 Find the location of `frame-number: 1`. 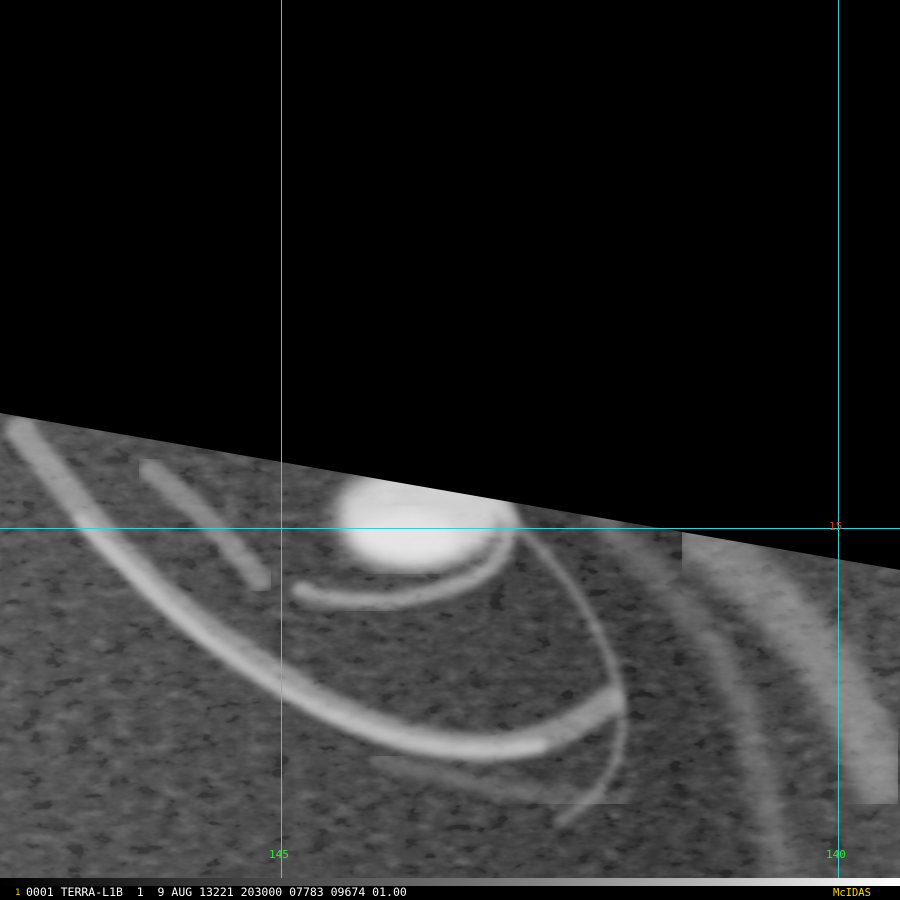

frame-number: 1 is located at coordinates (18, 893).